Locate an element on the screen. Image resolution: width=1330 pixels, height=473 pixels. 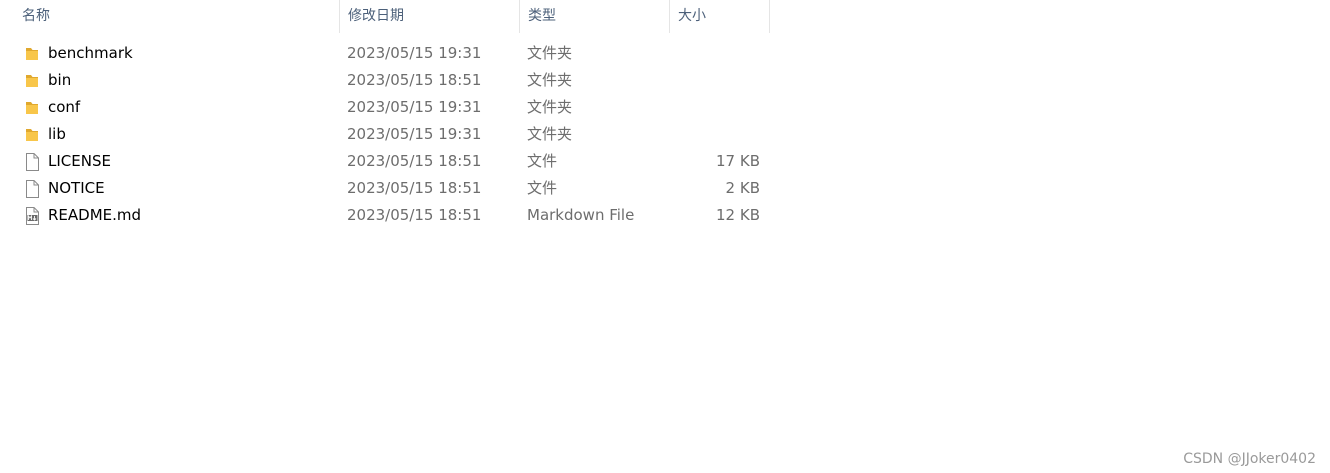
file-size: 12 KB is located at coordinates (738, 215).